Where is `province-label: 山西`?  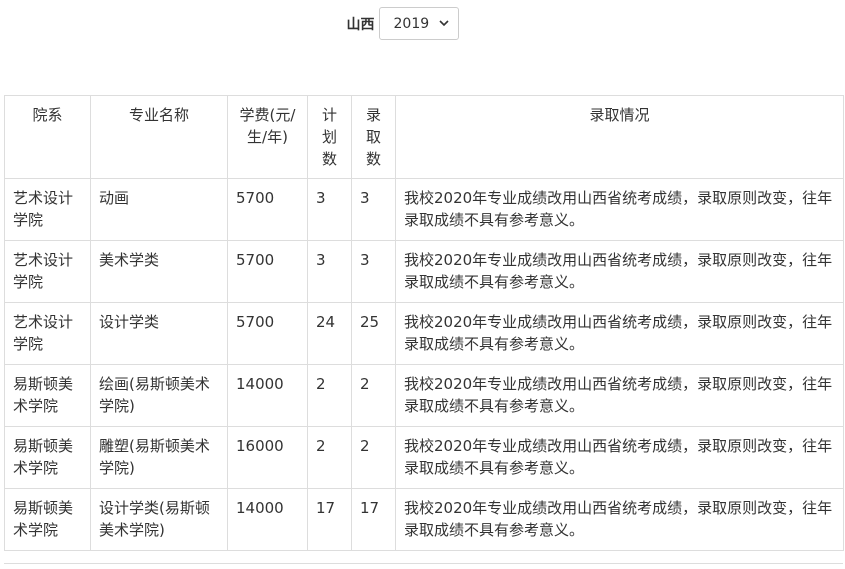 province-label: 山西 is located at coordinates (360, 24).